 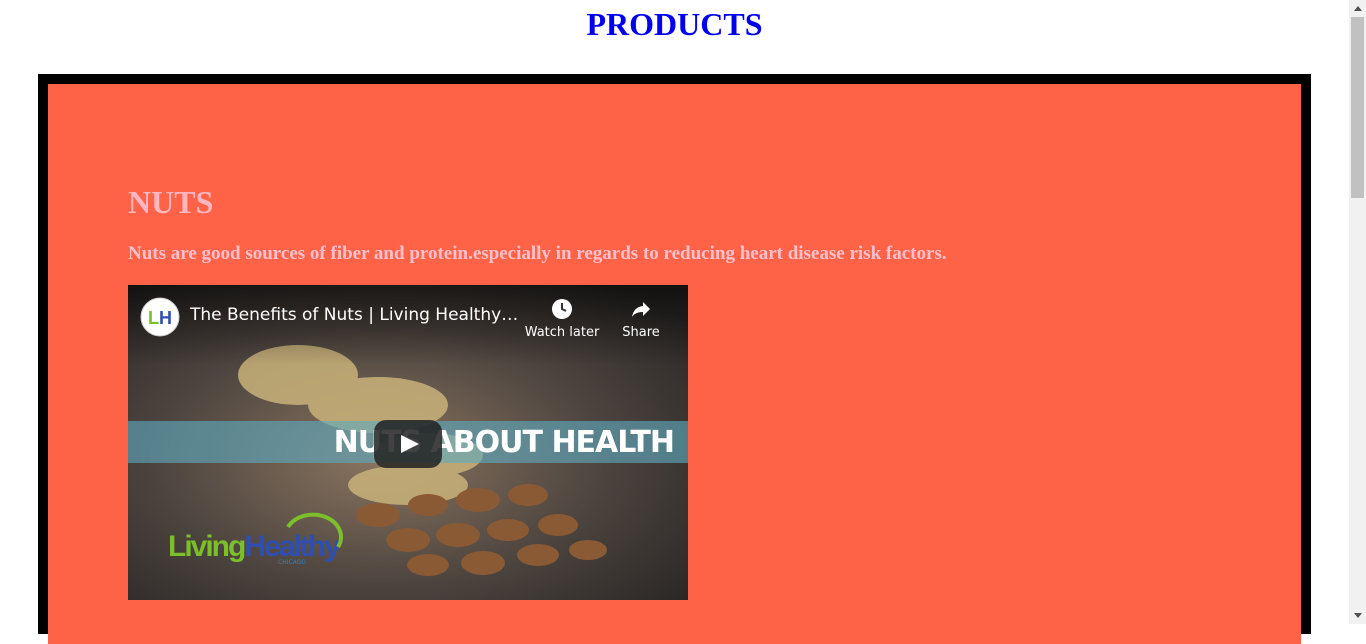 I want to click on scroll-thumb, so click(x=1357, y=107).